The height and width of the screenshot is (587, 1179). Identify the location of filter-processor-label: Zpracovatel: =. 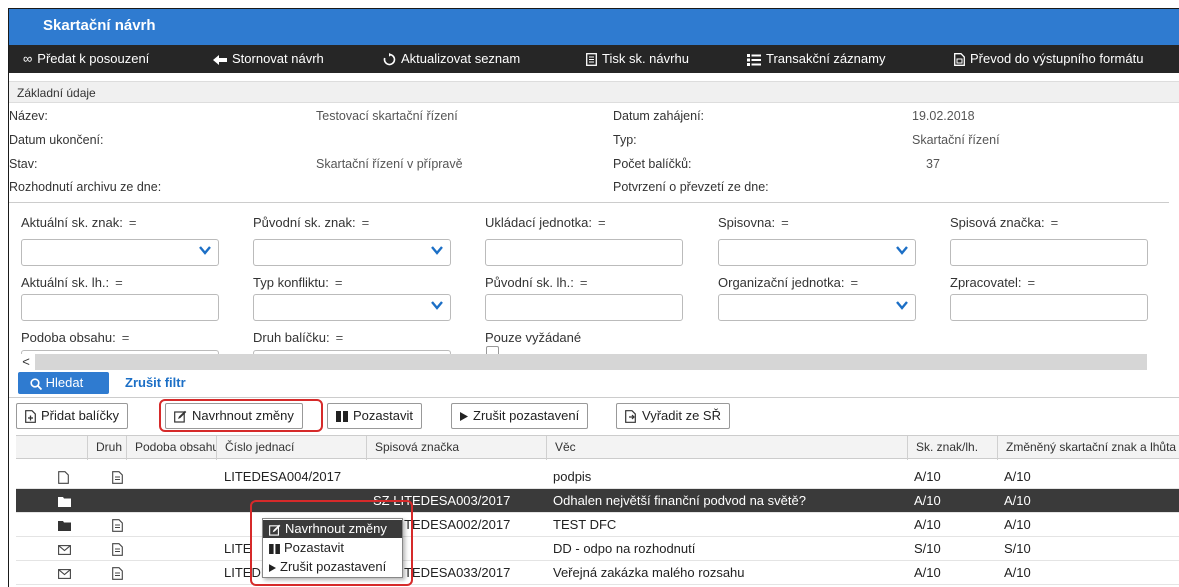
(993, 282).